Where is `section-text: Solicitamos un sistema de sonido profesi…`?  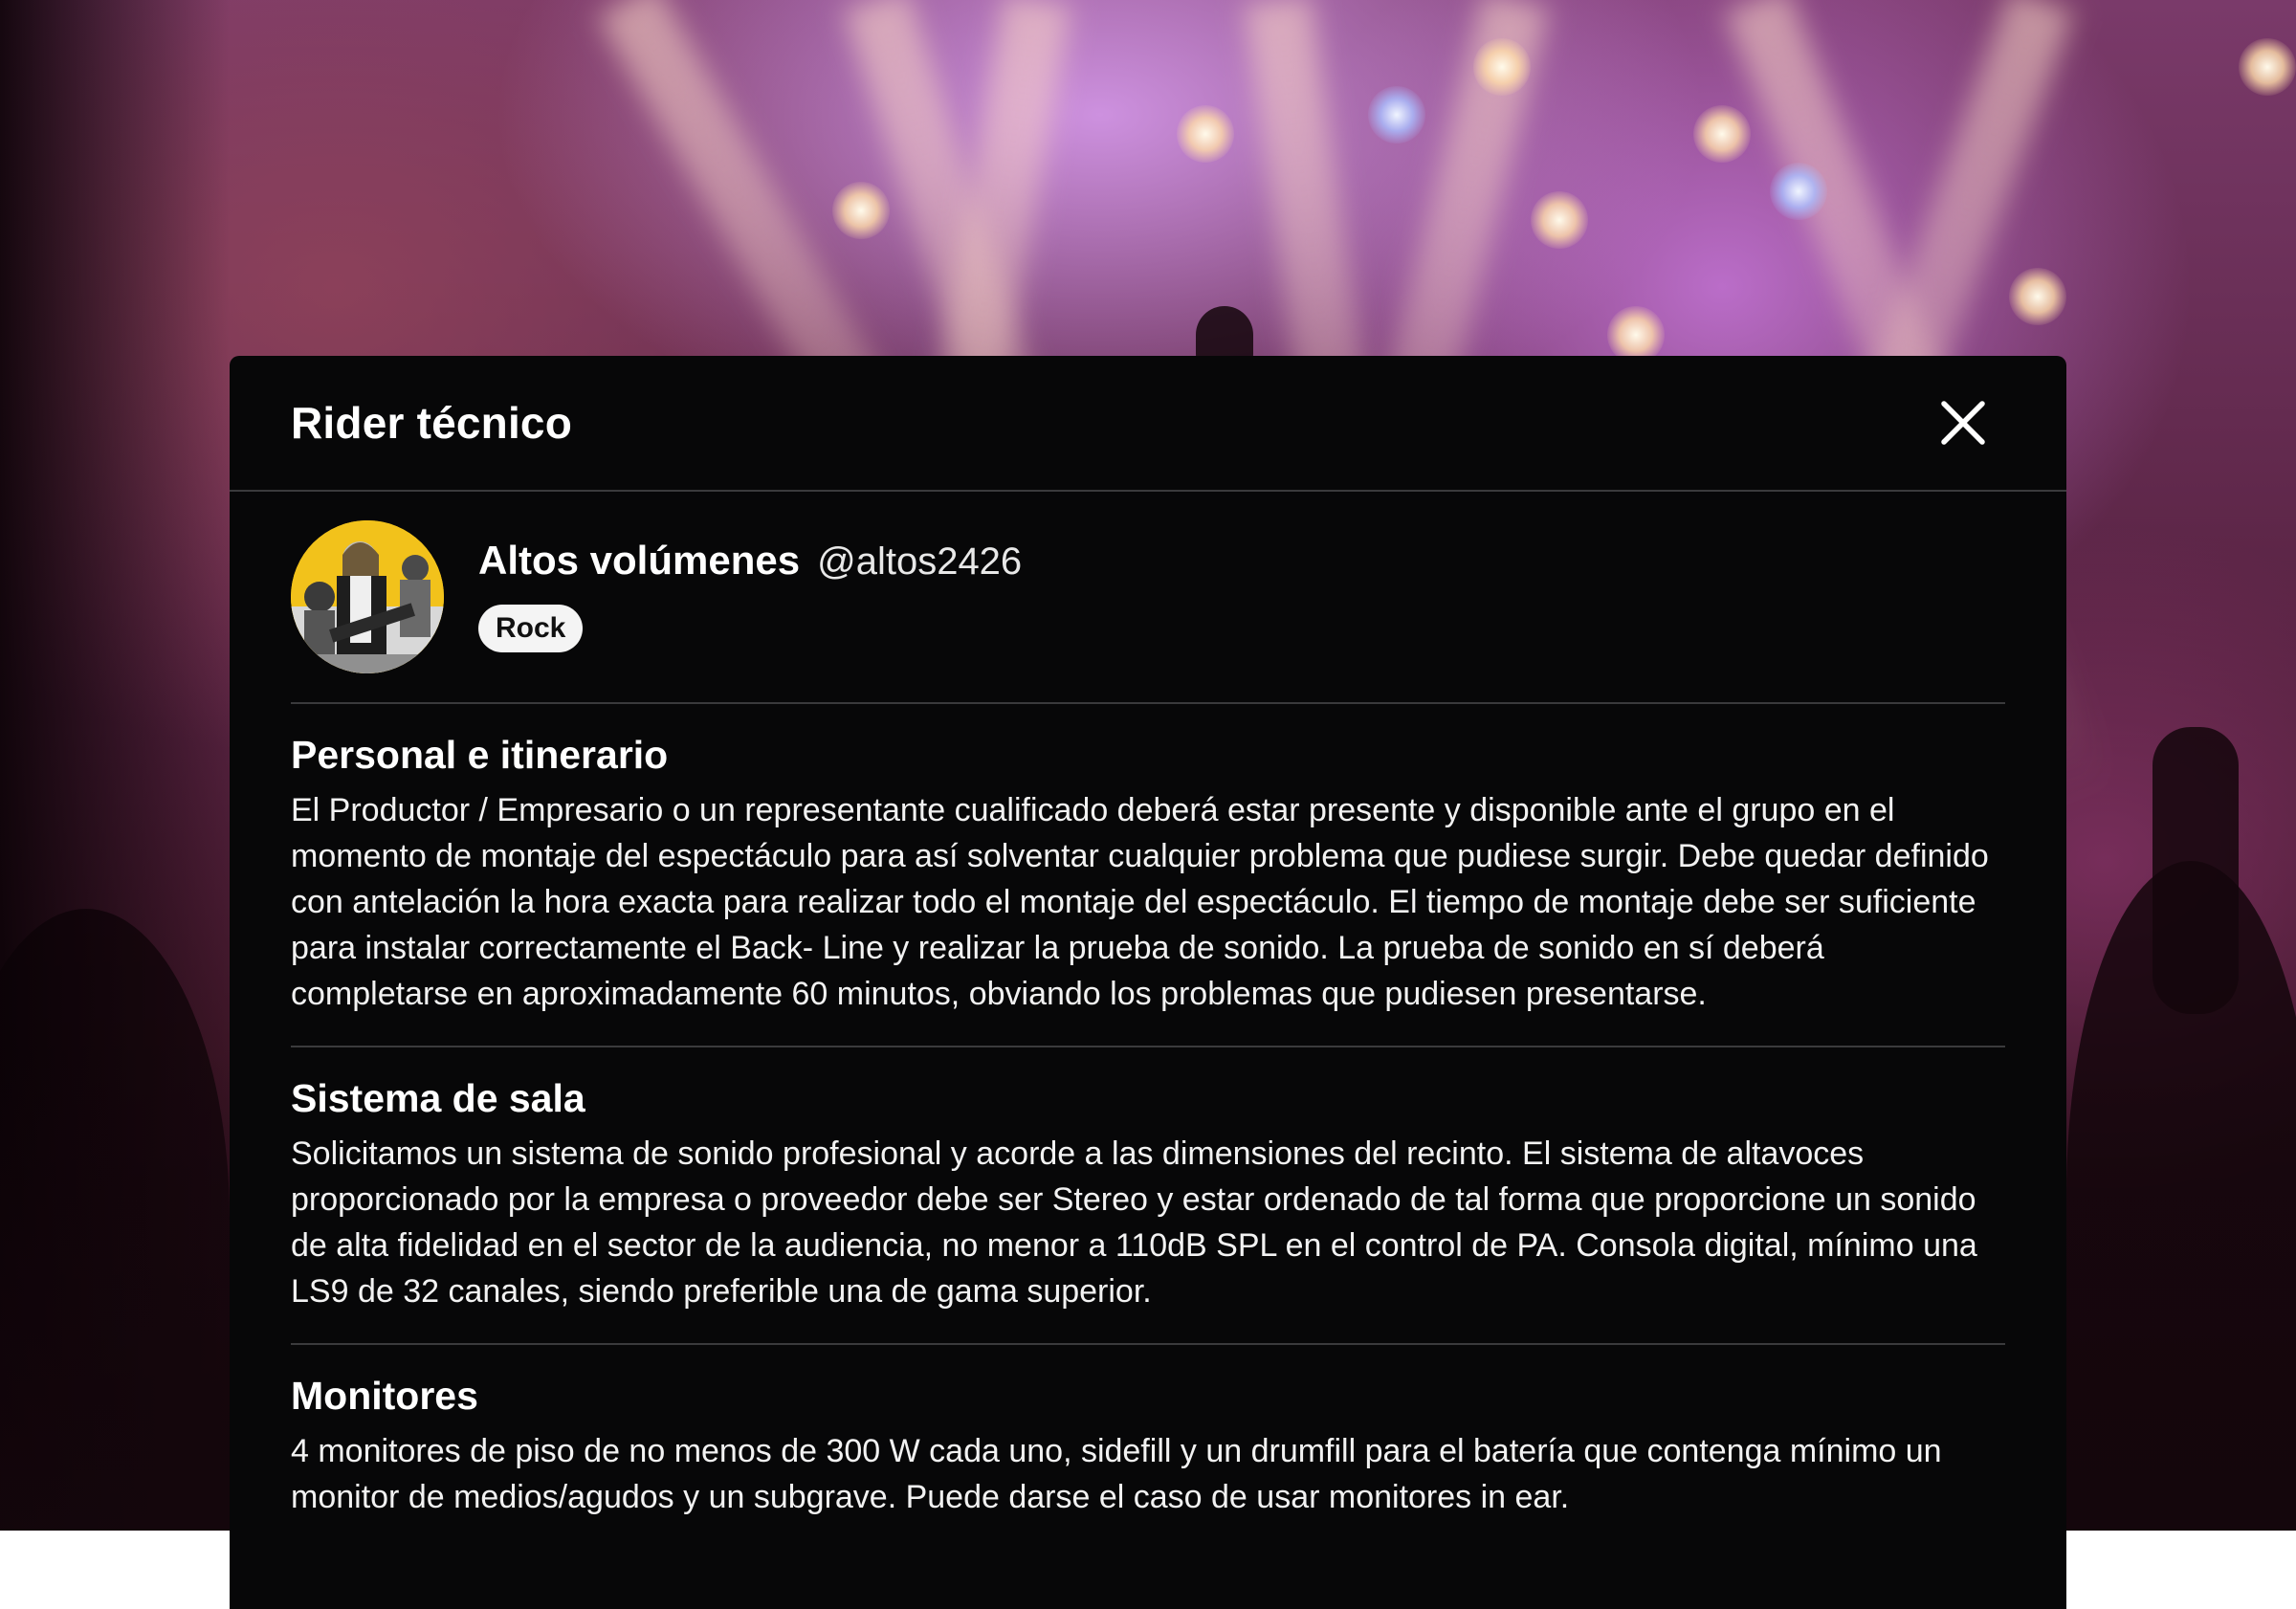
section-text: Solicitamos un sistema de sonido profesi… is located at coordinates (1134, 1222).